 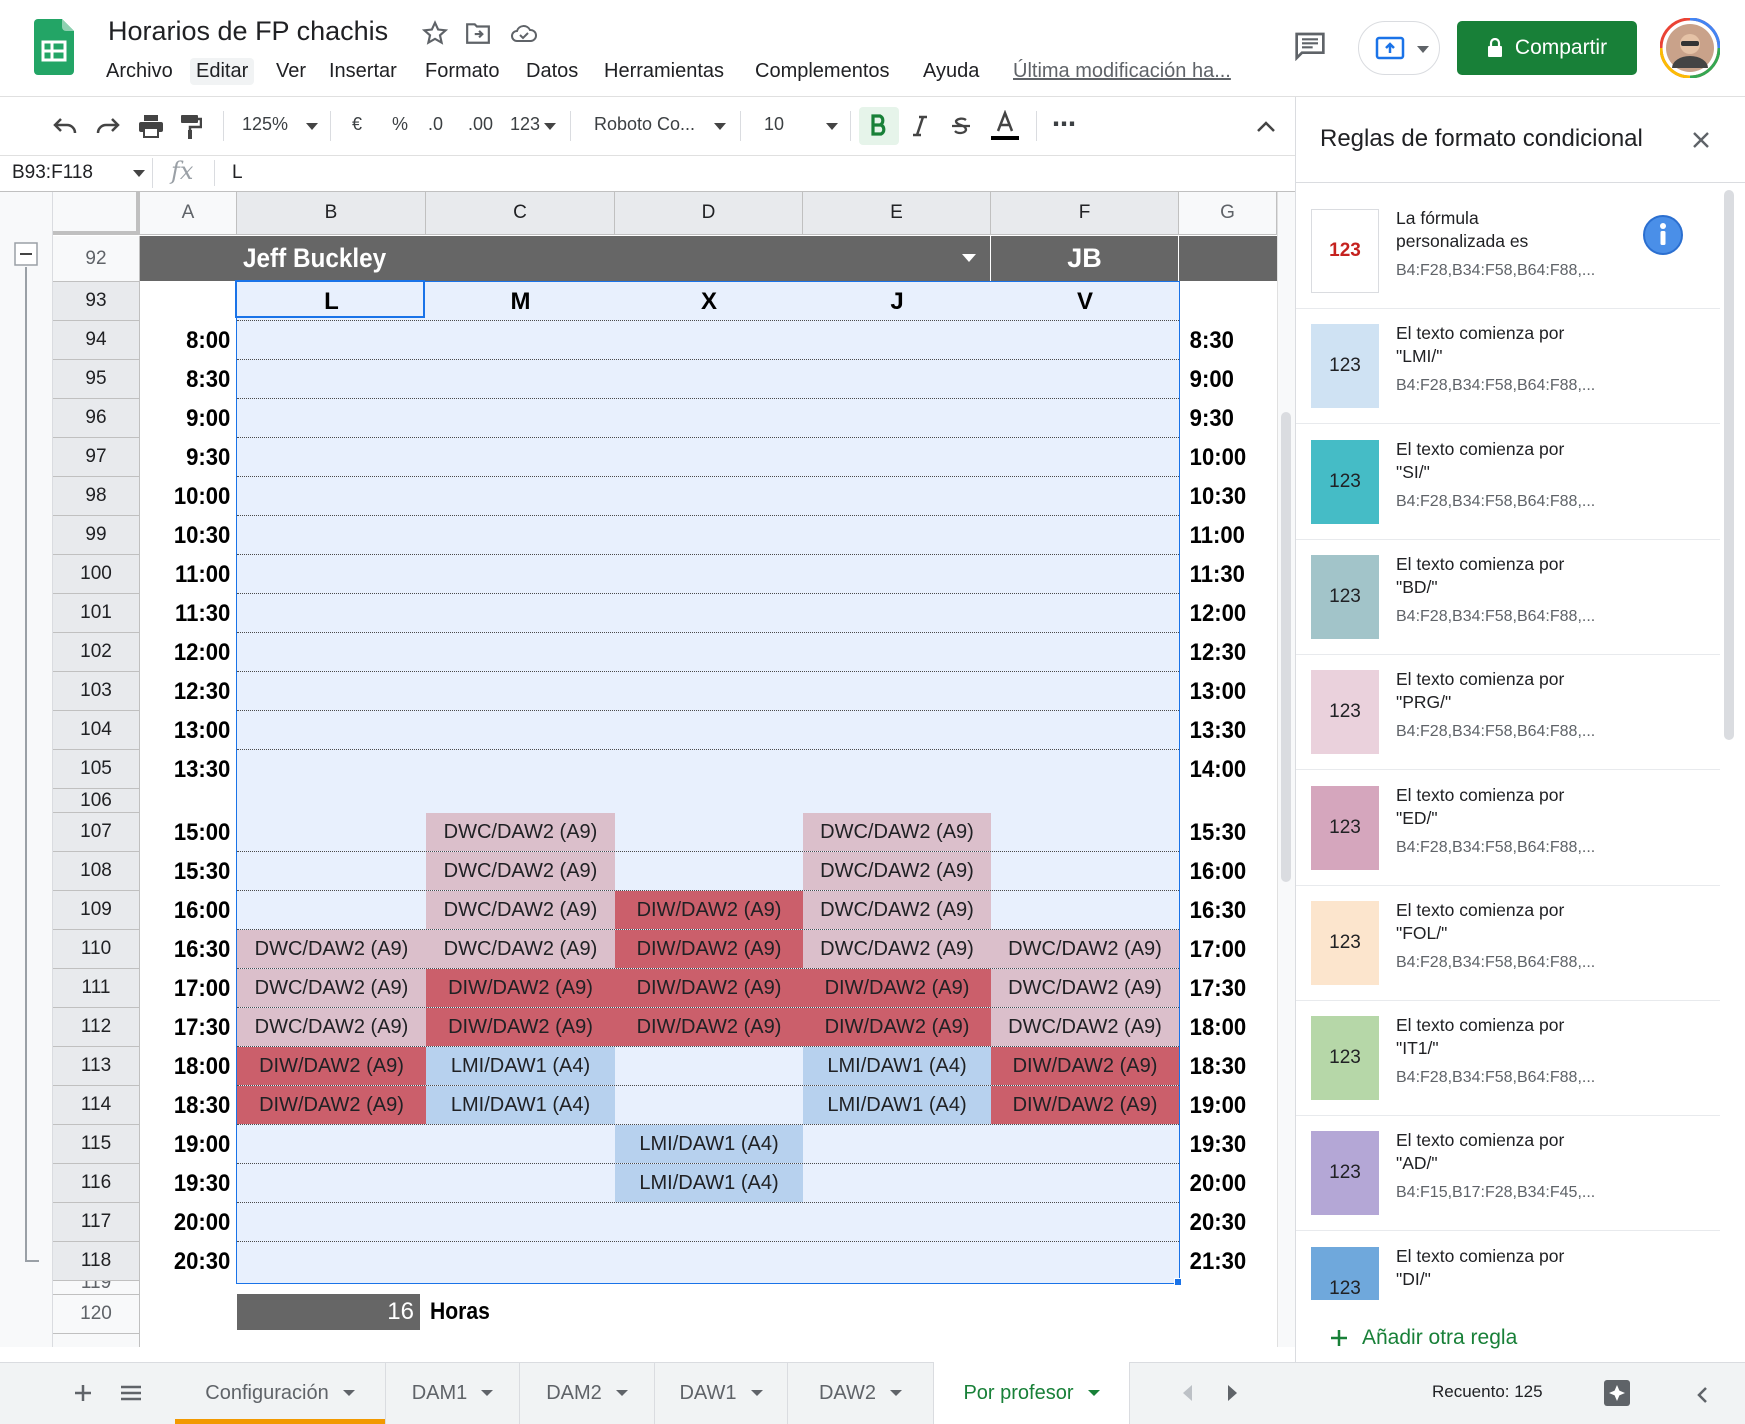 I want to click on cloud-status-icon, so click(x=524, y=33).